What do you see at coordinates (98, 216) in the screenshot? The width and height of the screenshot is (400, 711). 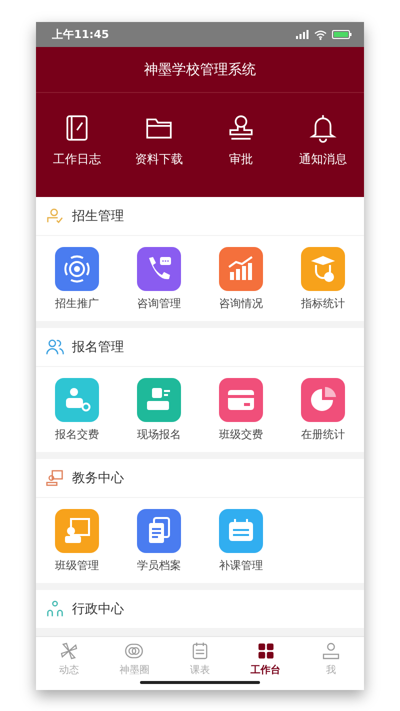 I see `section-title: 招生管理` at bounding box center [98, 216].